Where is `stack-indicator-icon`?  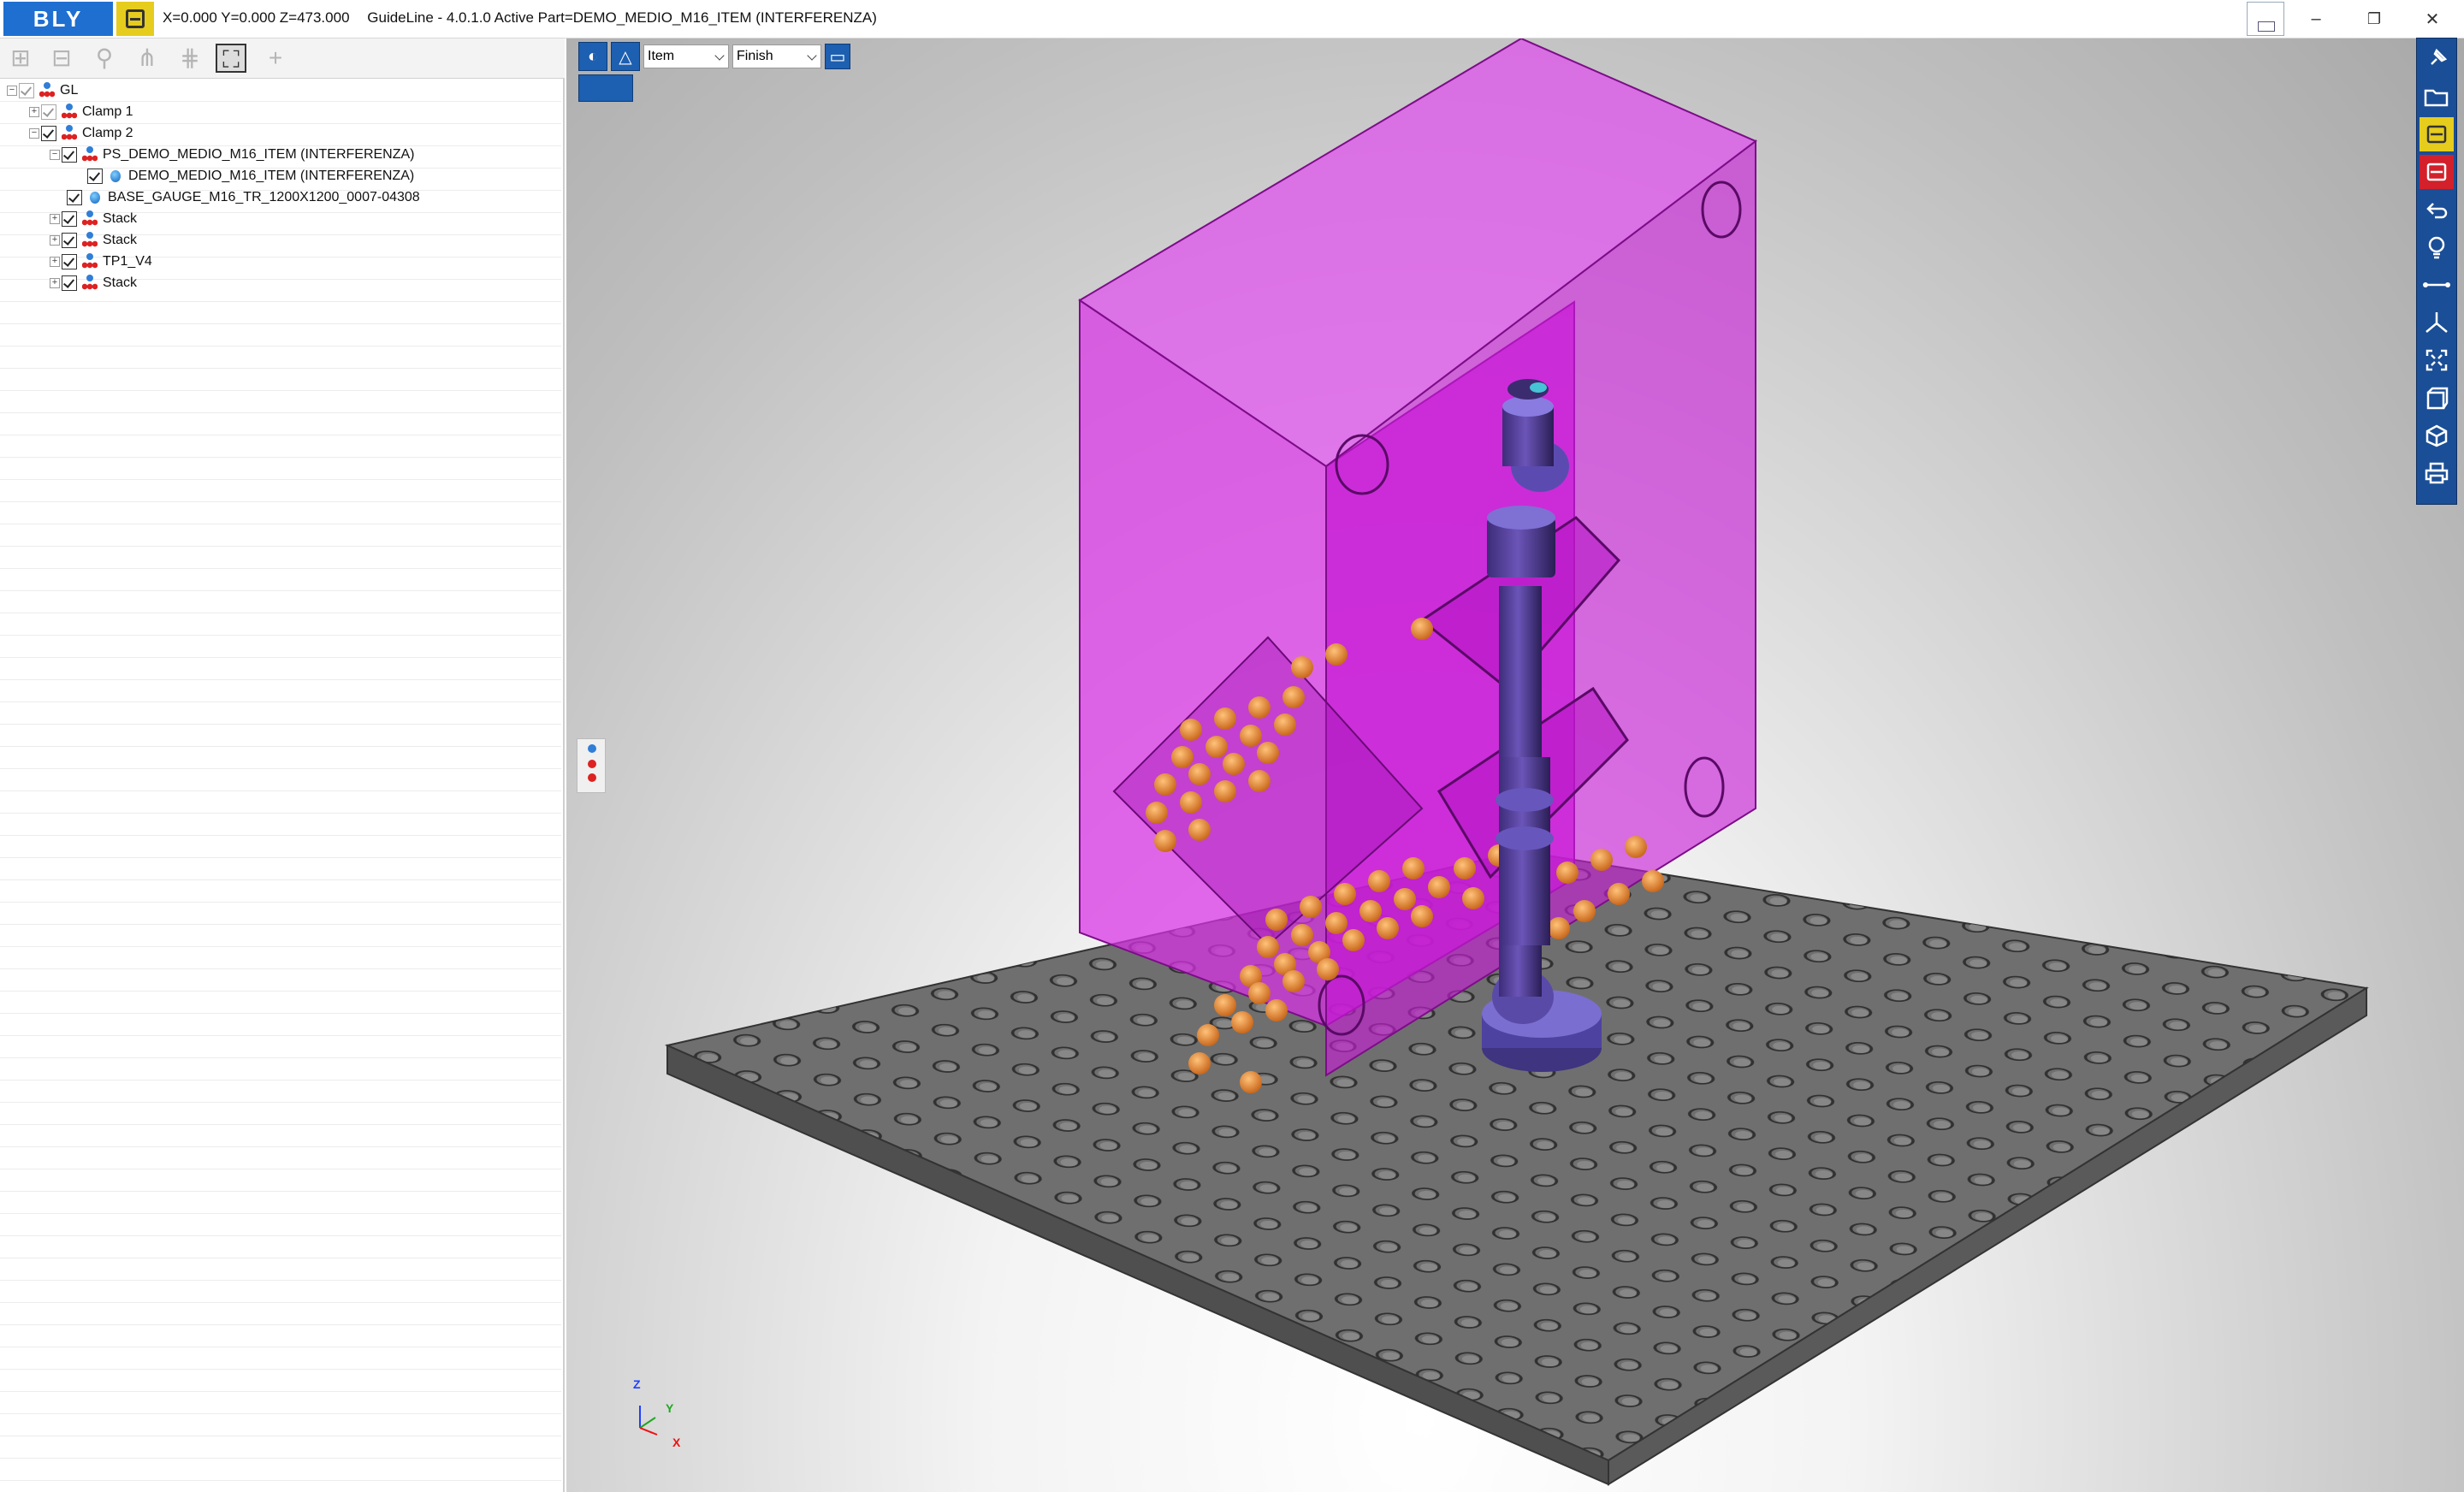
stack-indicator-icon is located at coordinates (591, 765).